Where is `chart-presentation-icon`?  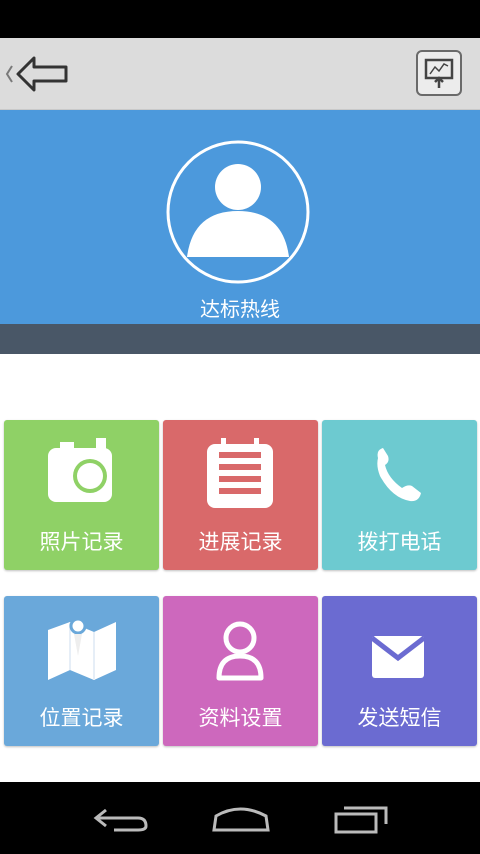
chart-presentation-icon is located at coordinates (439, 73).